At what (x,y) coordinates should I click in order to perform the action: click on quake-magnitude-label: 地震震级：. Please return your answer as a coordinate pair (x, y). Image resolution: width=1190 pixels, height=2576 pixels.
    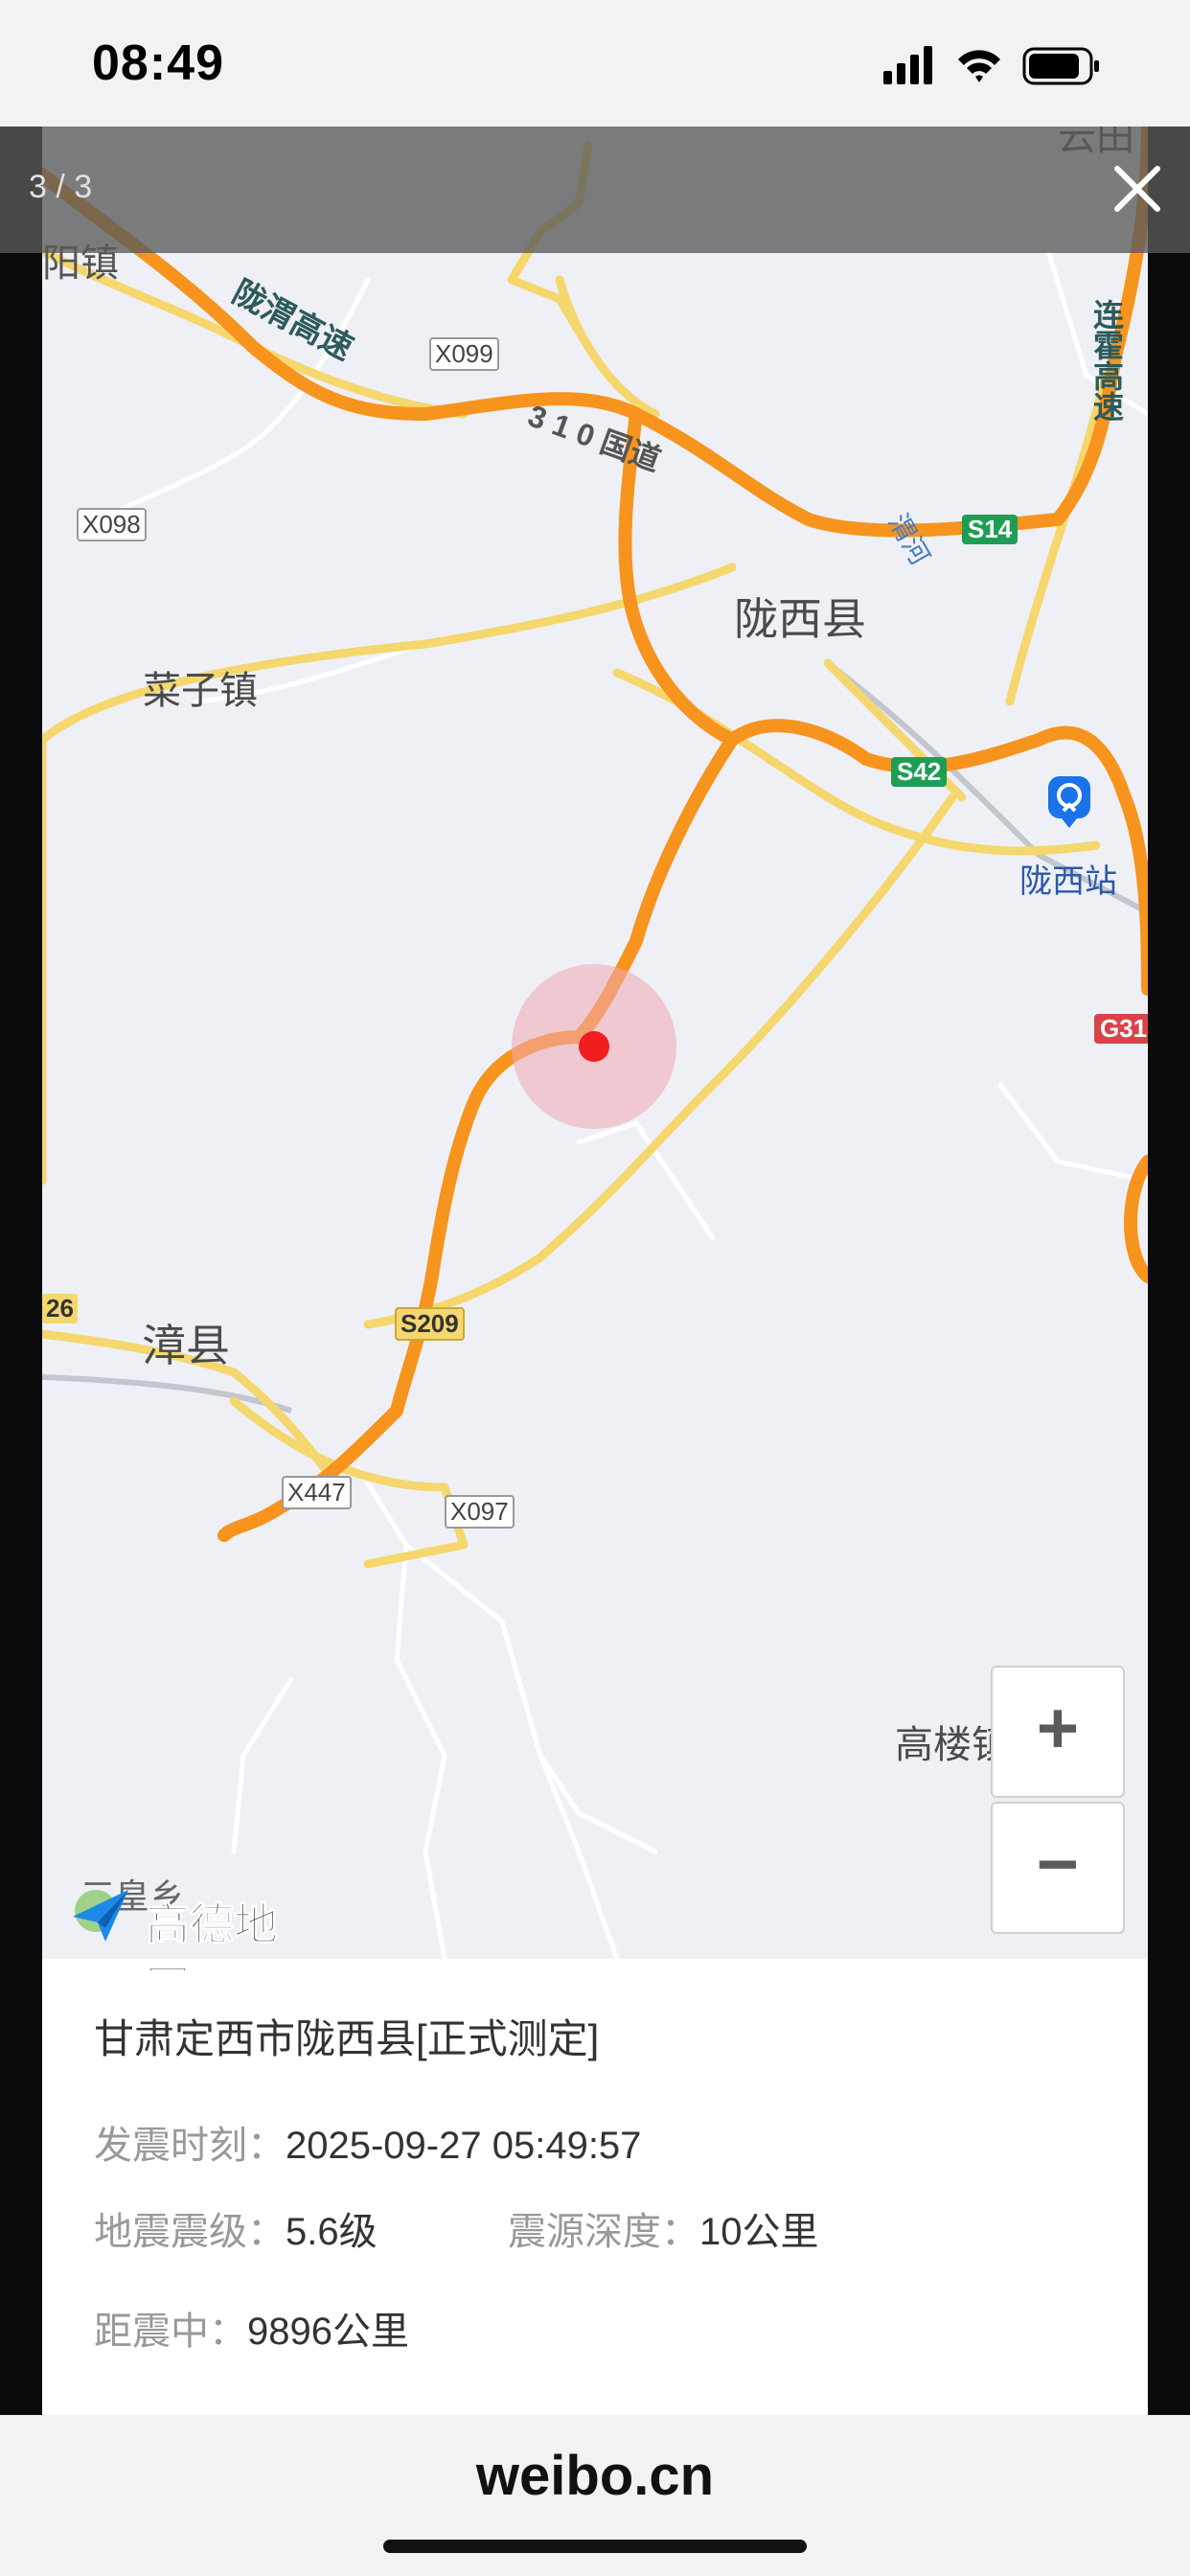
    Looking at the image, I should click on (190, 2232).